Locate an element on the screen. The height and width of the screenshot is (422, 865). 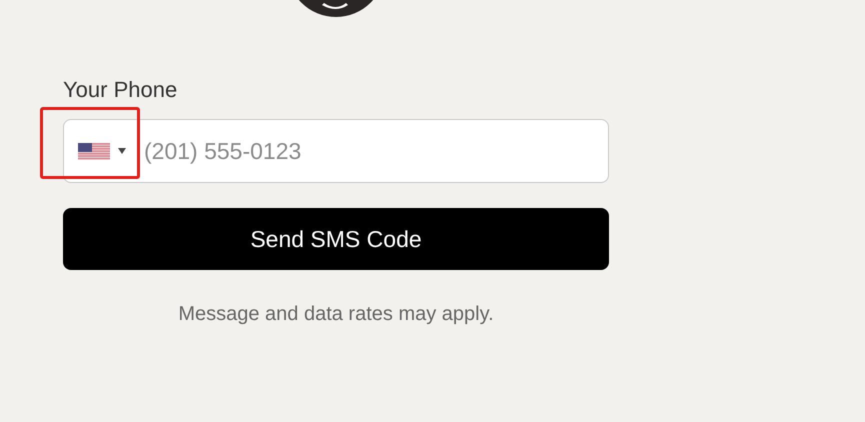
phone-field: (201) 555-0123 is located at coordinates (336, 151).